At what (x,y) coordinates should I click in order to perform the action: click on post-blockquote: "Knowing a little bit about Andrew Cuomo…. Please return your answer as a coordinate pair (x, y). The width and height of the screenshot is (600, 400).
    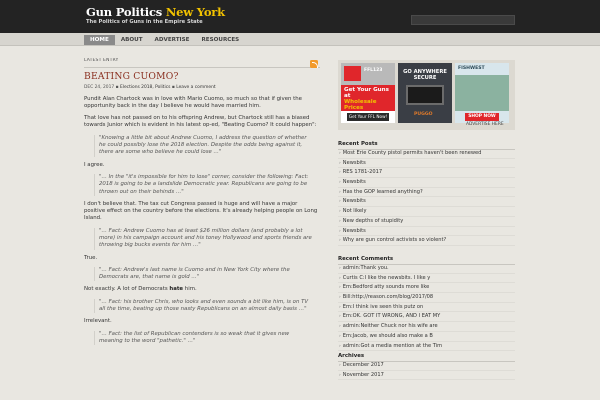
    Looking at the image, I should click on (204, 145).